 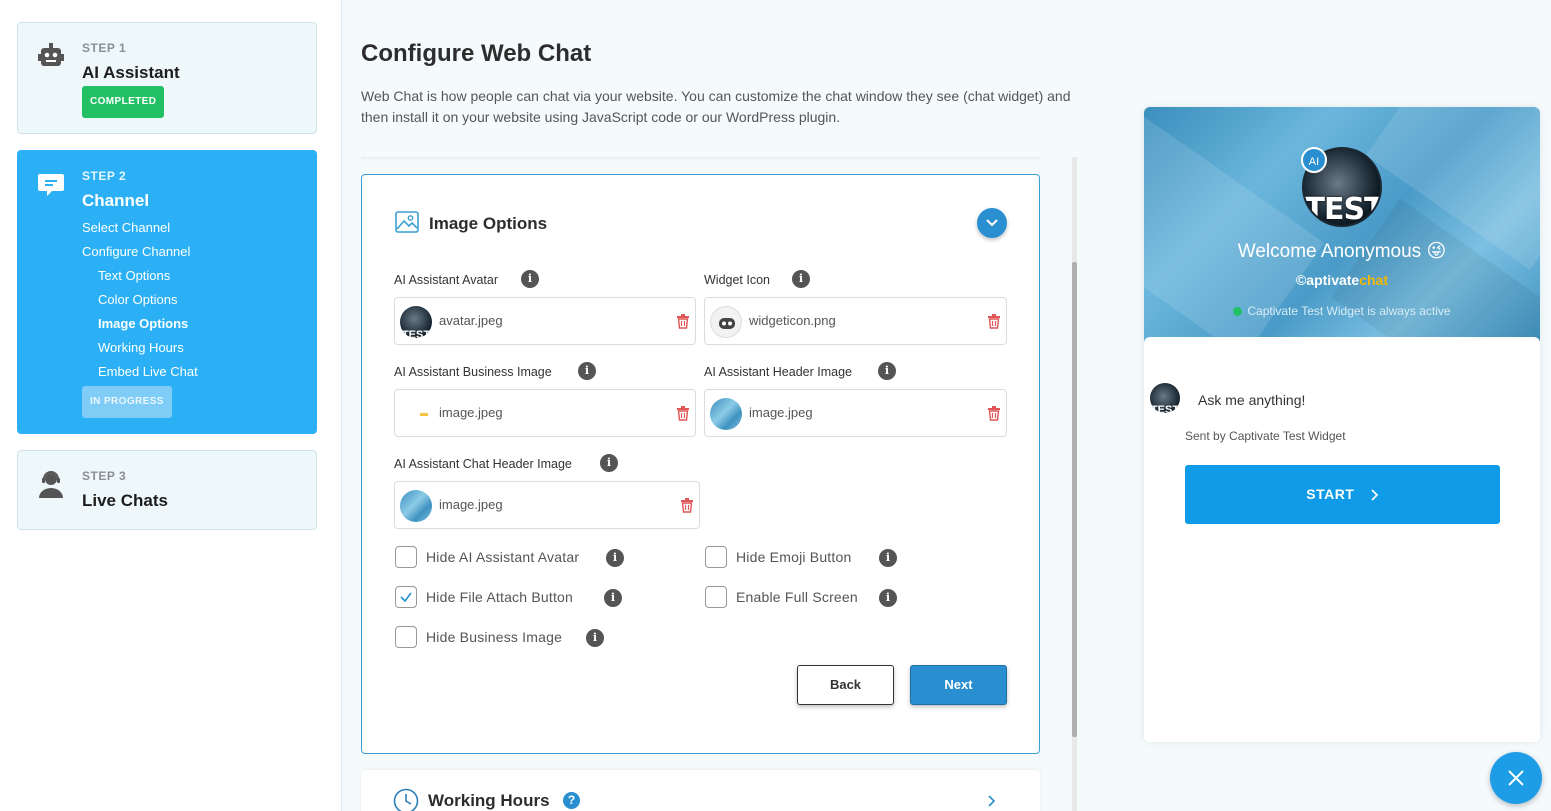 I want to click on avatar-file-field: TEST avatar.jpeg, so click(x=545, y=321).